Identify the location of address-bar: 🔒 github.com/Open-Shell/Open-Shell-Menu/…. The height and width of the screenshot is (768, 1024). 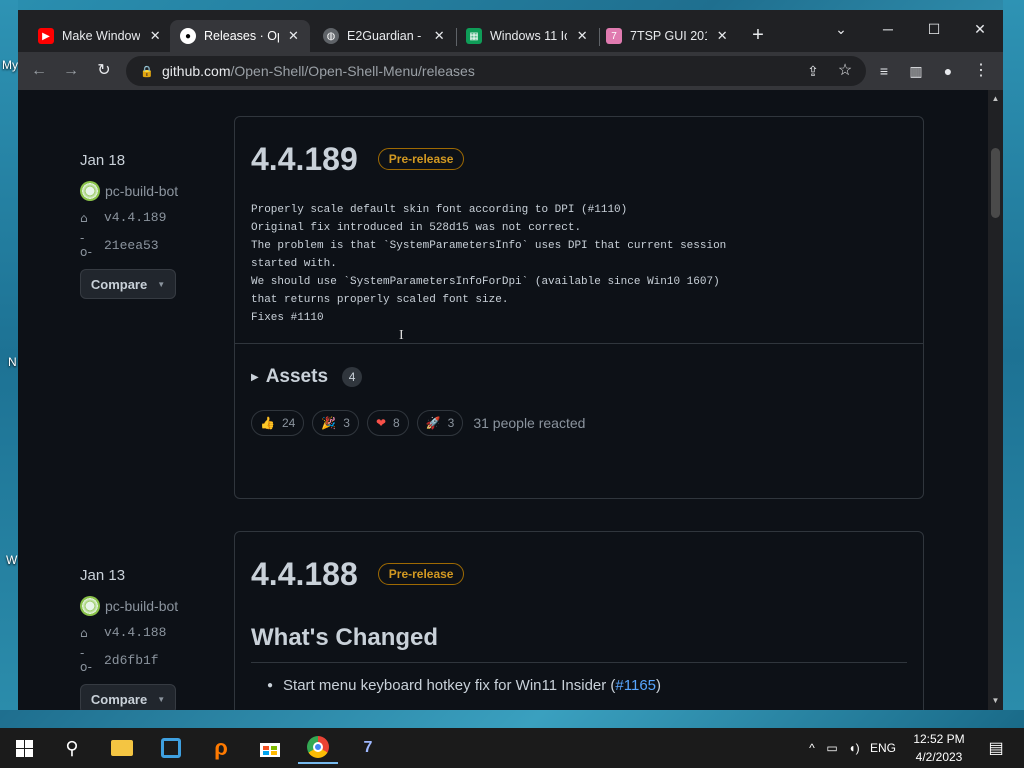
(496, 71).